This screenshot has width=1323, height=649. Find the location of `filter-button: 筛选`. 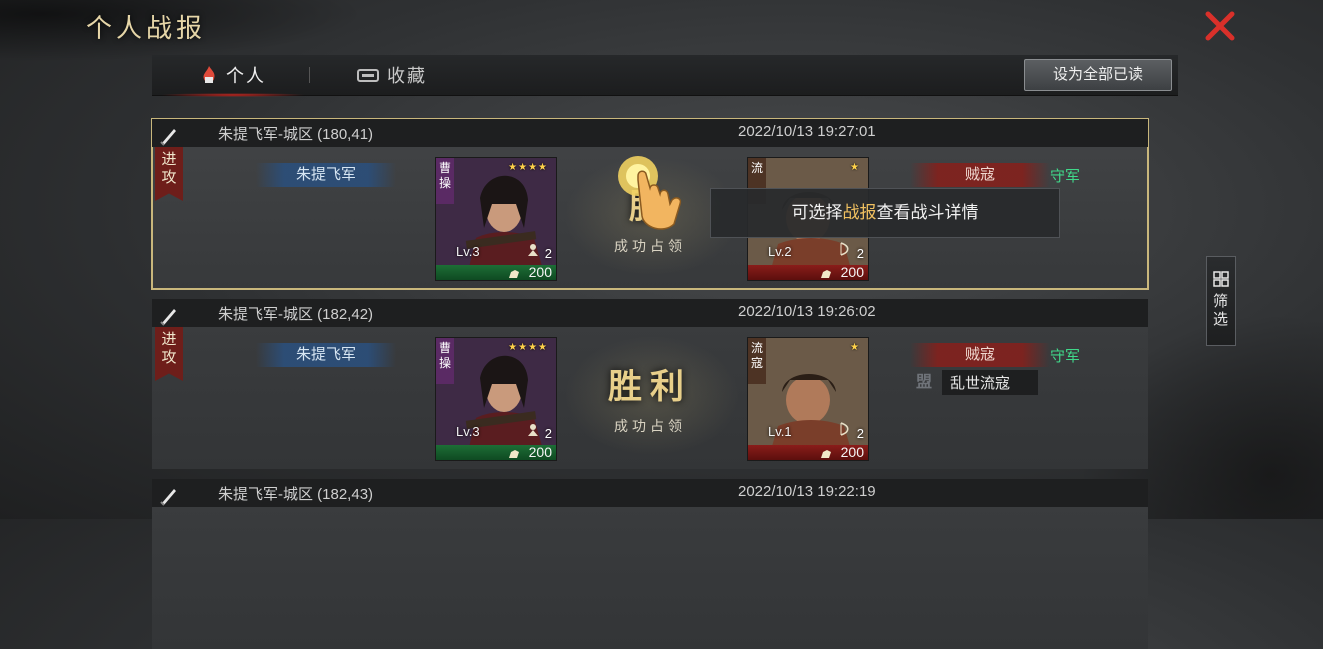

filter-button: 筛选 is located at coordinates (1221, 301).